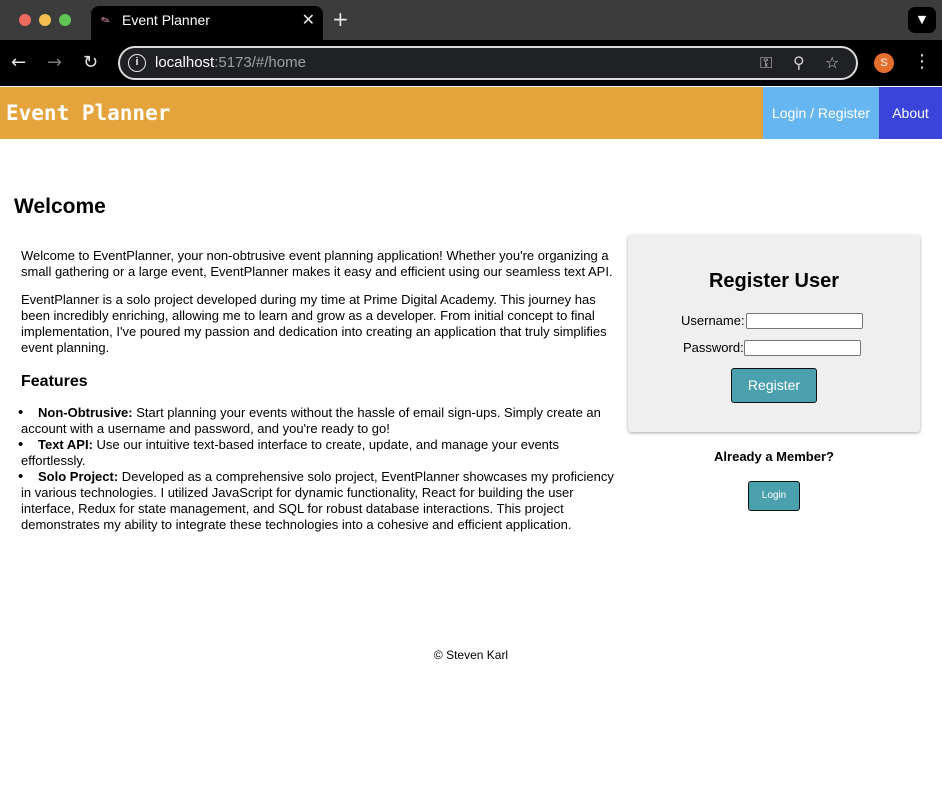 This screenshot has height=794, width=942. I want to click on password-label: Password:, so click(713, 347).